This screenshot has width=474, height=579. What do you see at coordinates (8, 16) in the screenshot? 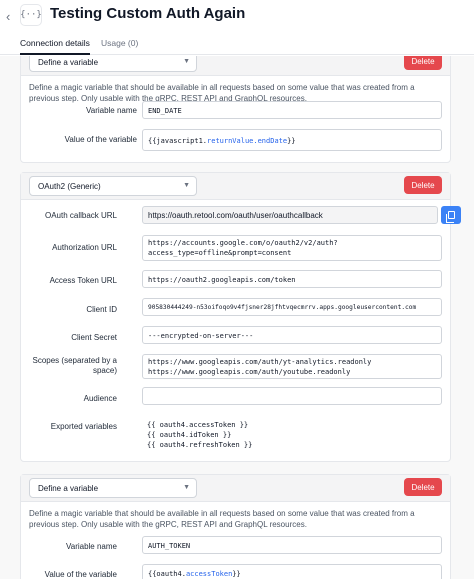
I see `back-icon: ‹` at bounding box center [8, 16].